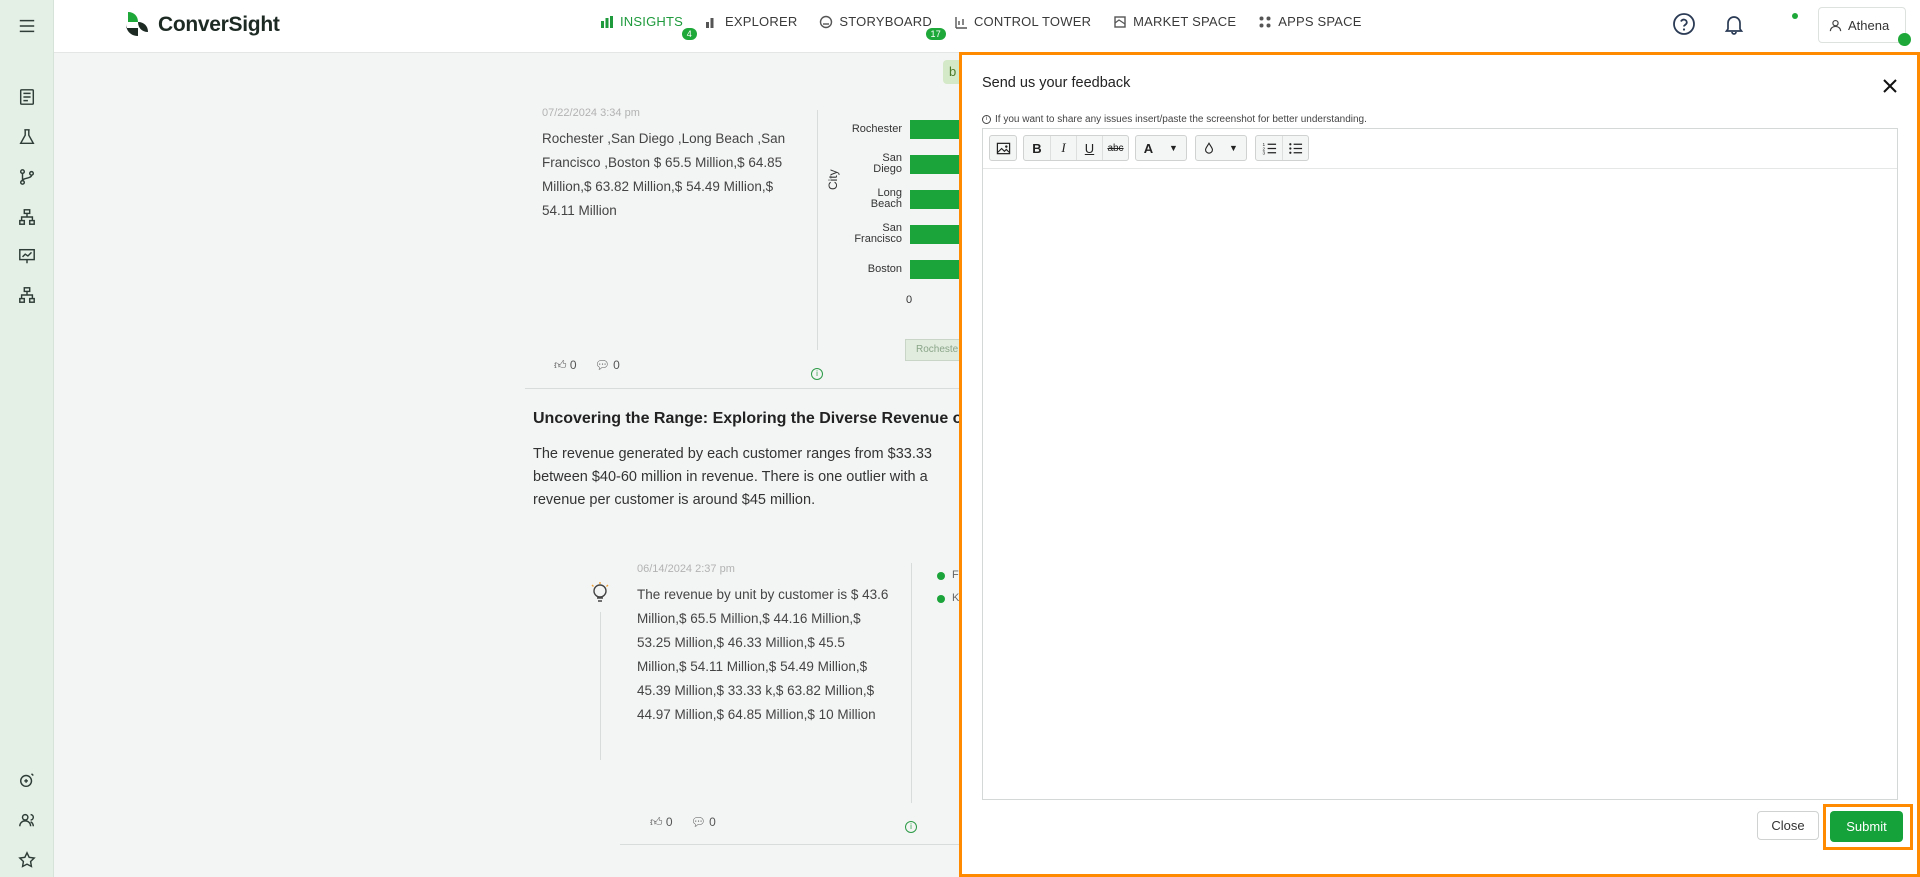 Image resolution: width=1920 pixels, height=877 pixels. What do you see at coordinates (1295, 148) in the screenshot?
I see `bulleted-list-icon` at bounding box center [1295, 148].